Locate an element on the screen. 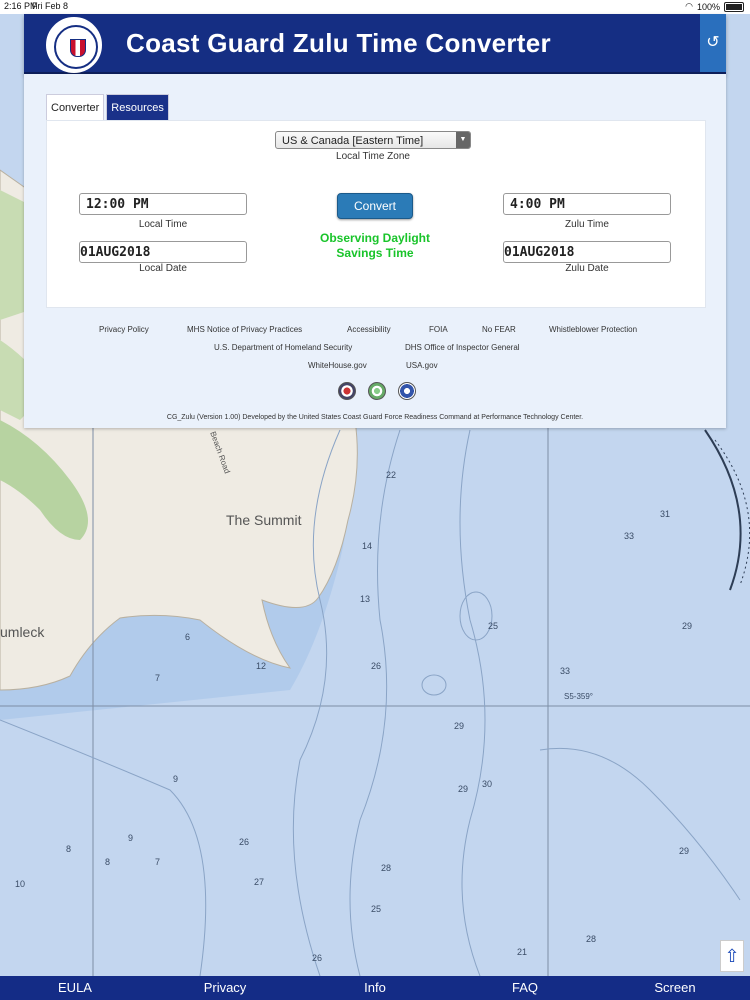  depth-sounding: 22 is located at coordinates (391, 475).